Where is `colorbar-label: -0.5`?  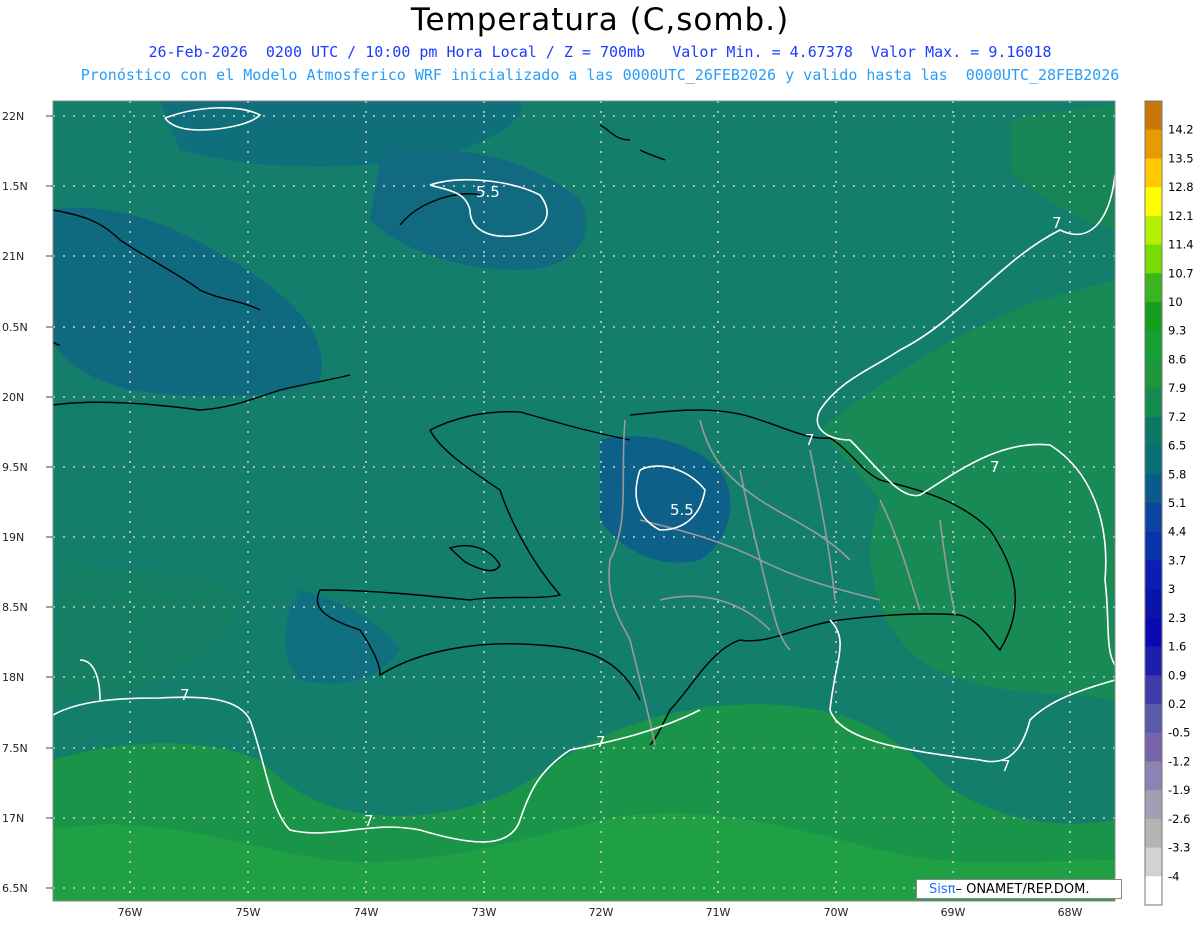 colorbar-label: -0.5 is located at coordinates (1179, 733).